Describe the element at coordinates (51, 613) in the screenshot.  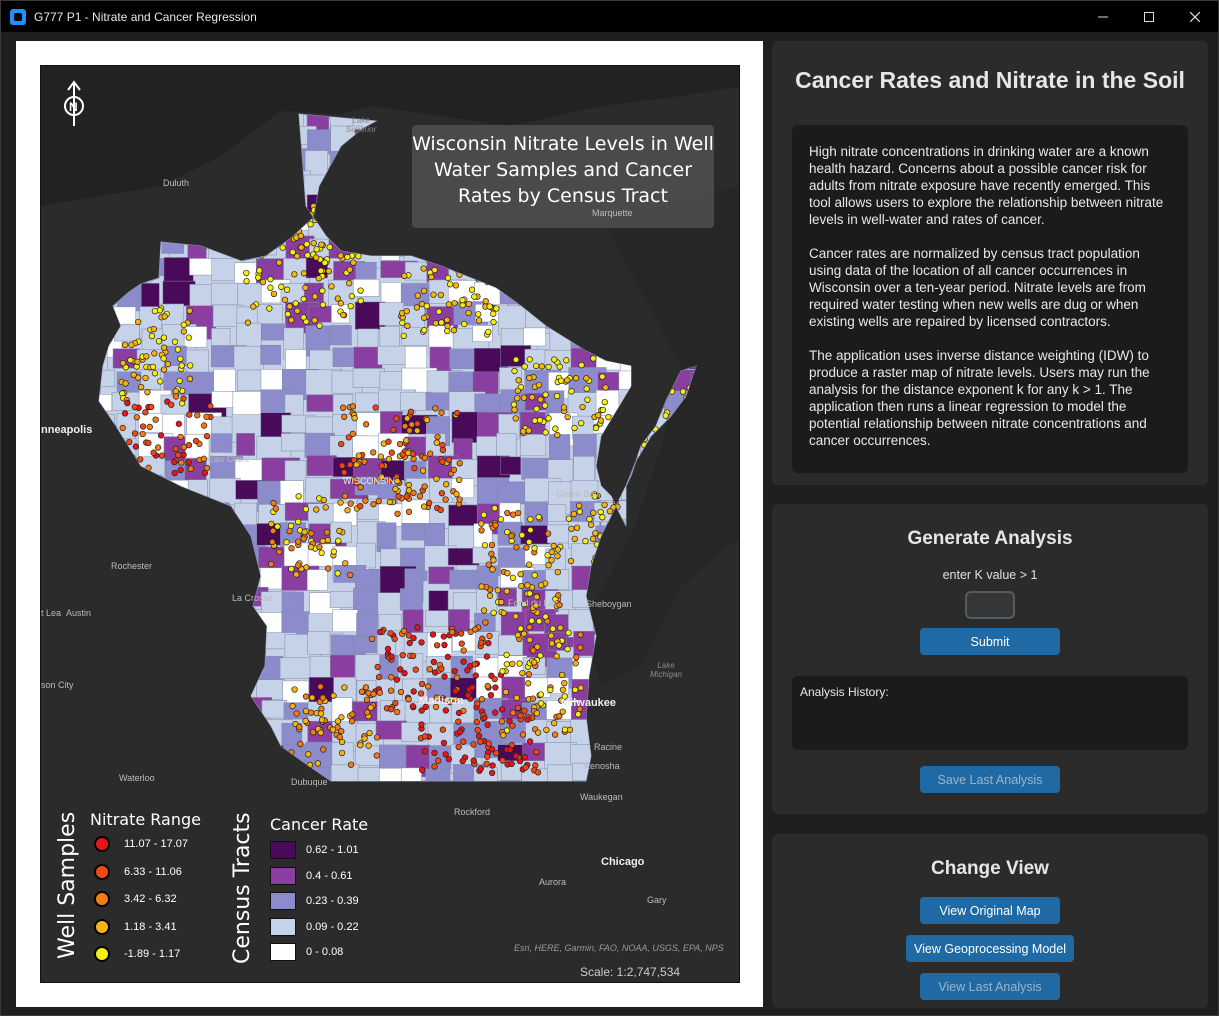
I see `place-albert-lea: t Lea` at that location.